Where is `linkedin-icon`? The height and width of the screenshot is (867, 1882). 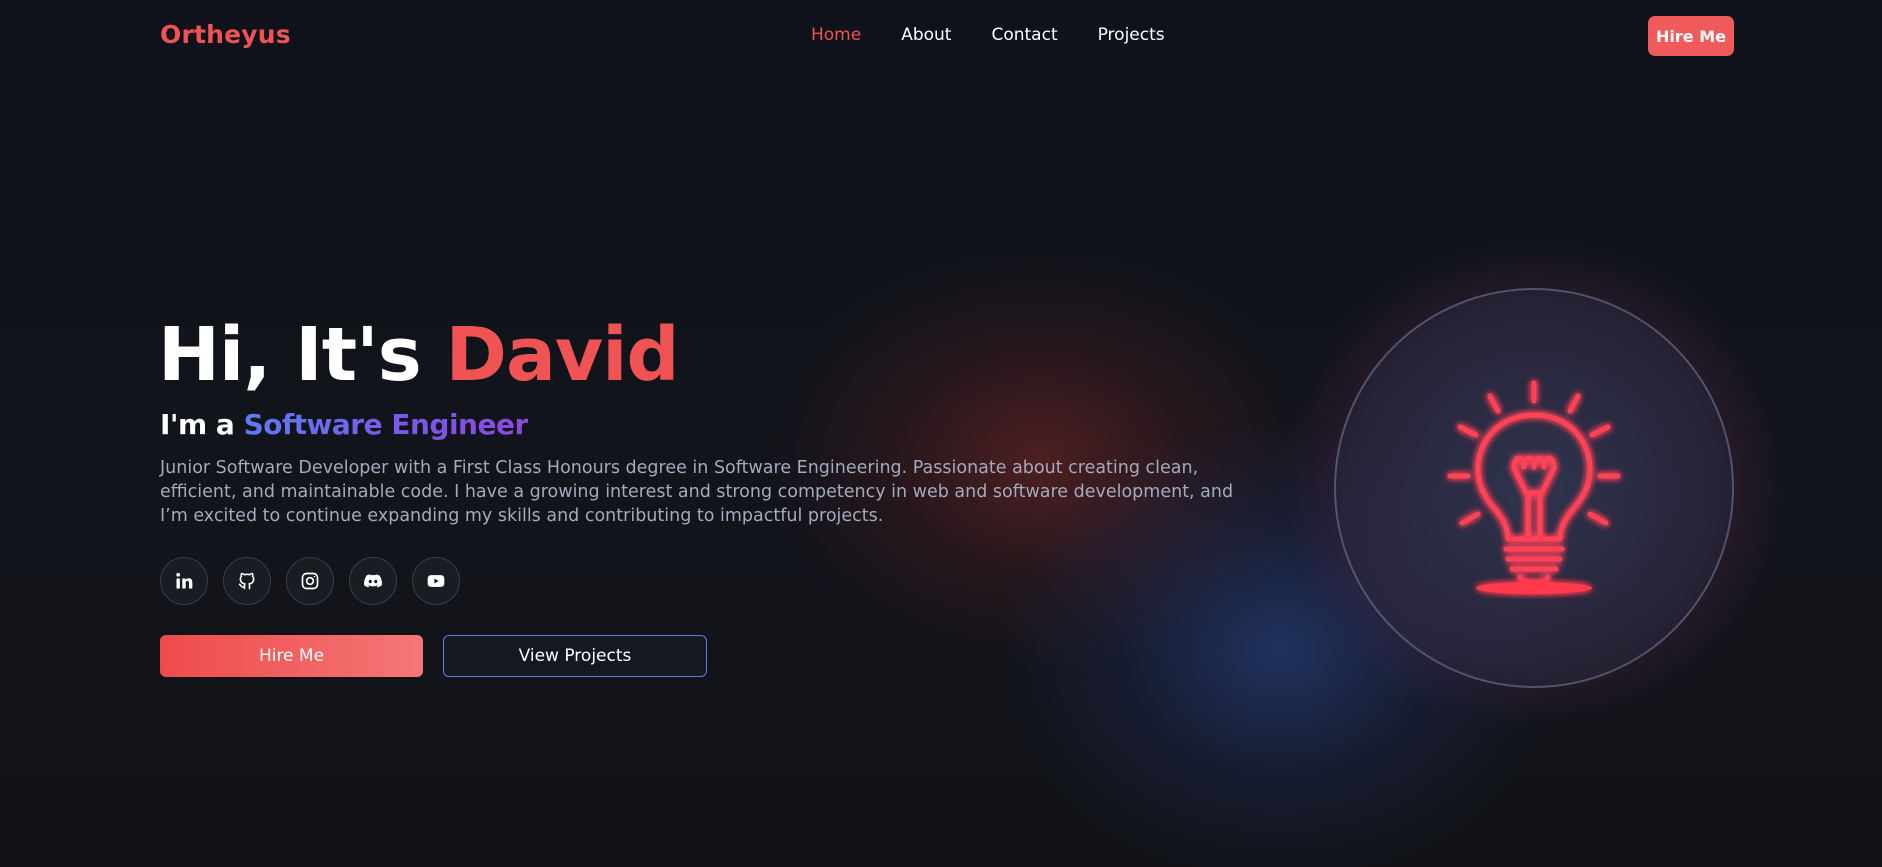 linkedin-icon is located at coordinates (184, 580).